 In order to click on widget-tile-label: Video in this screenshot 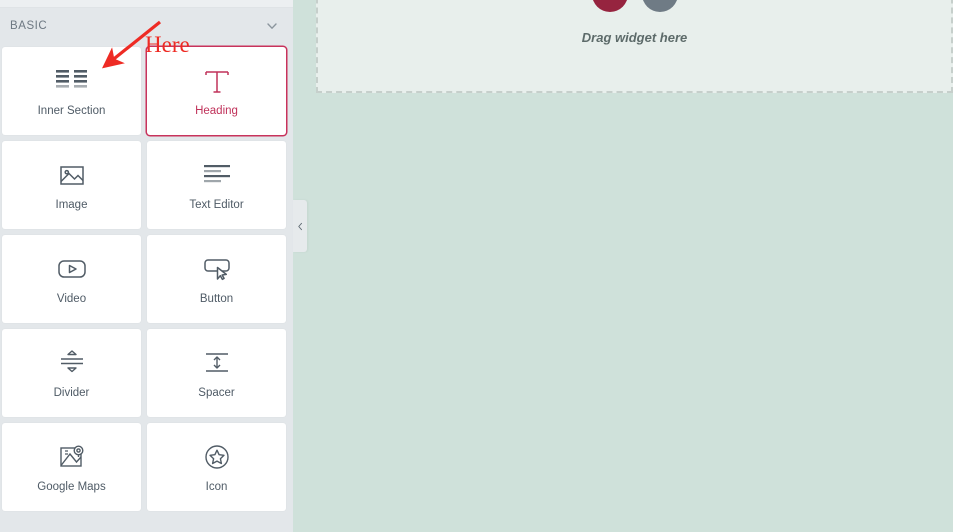, I will do `click(71, 299)`.